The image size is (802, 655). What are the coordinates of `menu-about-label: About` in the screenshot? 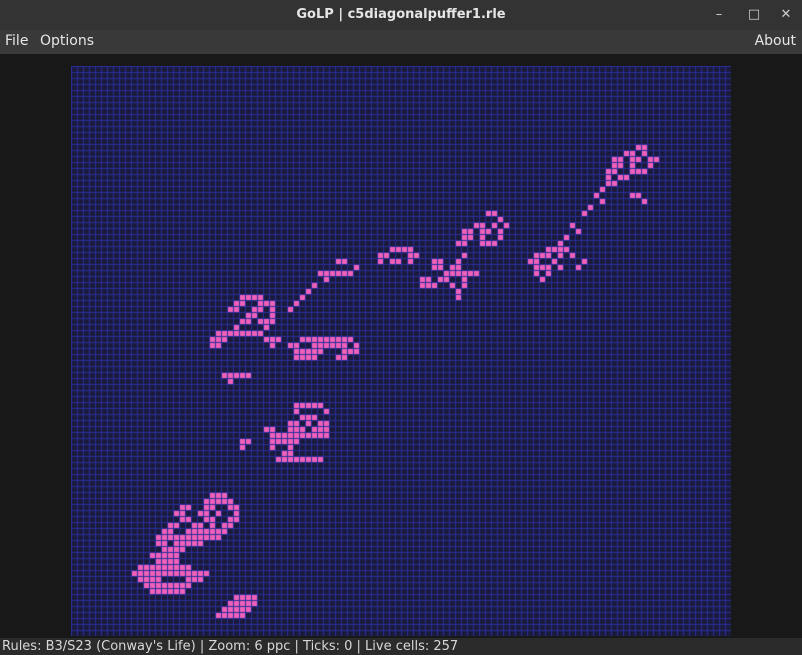 It's located at (775, 41).